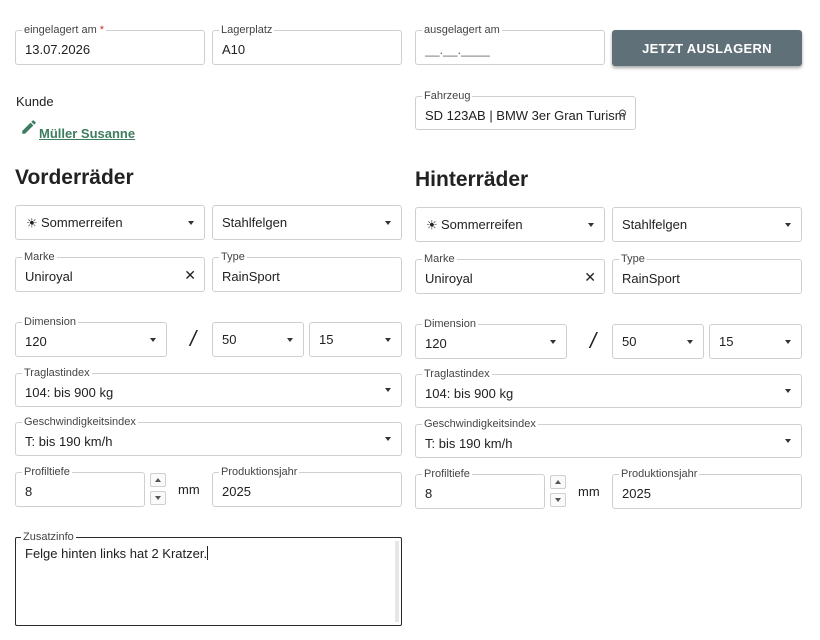 Image resolution: width=820 pixels, height=640 pixels. I want to click on hinten-type-field: Type RainSport, so click(707, 273).